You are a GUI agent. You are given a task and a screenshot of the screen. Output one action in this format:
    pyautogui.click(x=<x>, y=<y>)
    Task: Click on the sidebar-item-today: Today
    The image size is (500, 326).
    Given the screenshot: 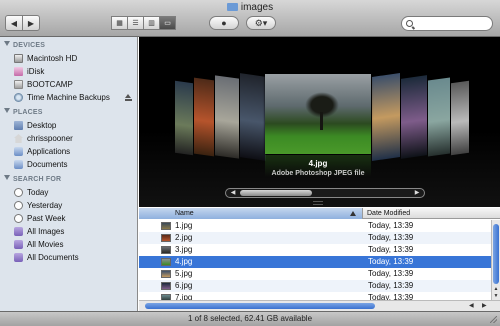 What is the action you would take?
    pyautogui.click(x=68, y=192)
    